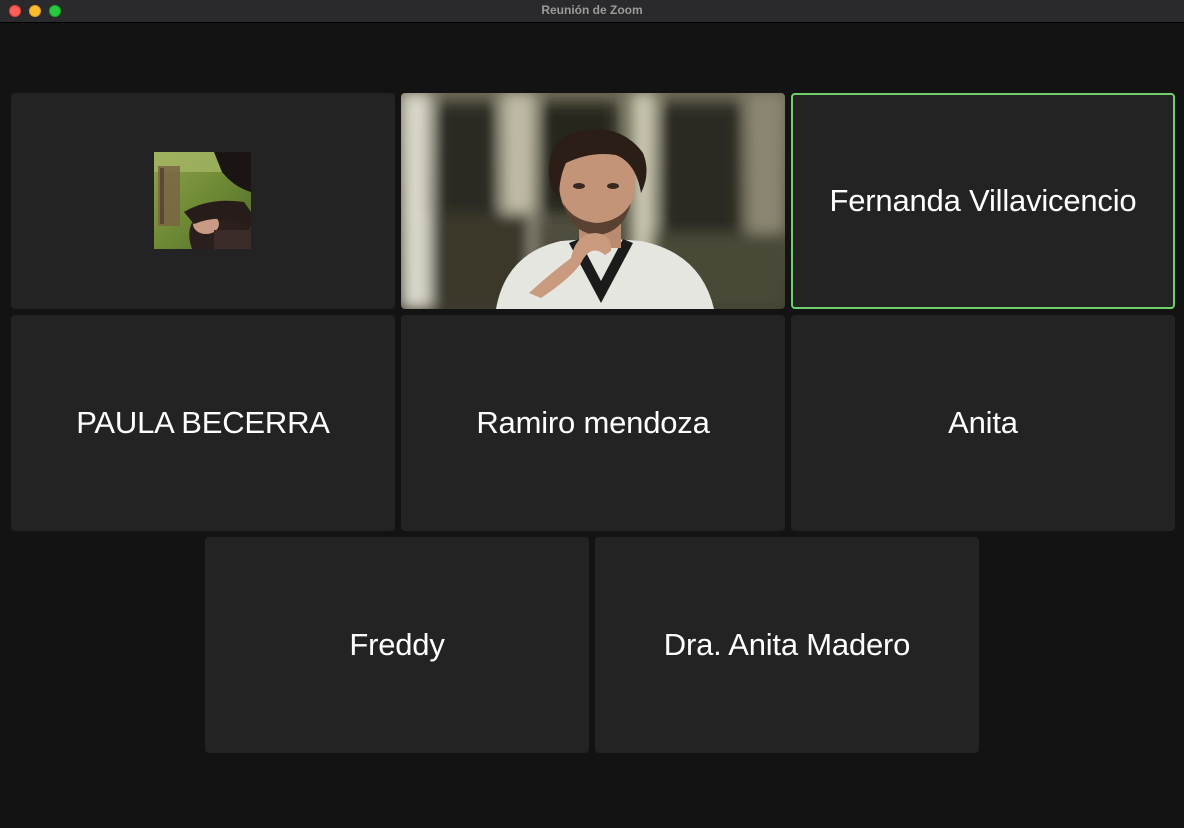  I want to click on participant-name: Freddy, so click(397, 644).